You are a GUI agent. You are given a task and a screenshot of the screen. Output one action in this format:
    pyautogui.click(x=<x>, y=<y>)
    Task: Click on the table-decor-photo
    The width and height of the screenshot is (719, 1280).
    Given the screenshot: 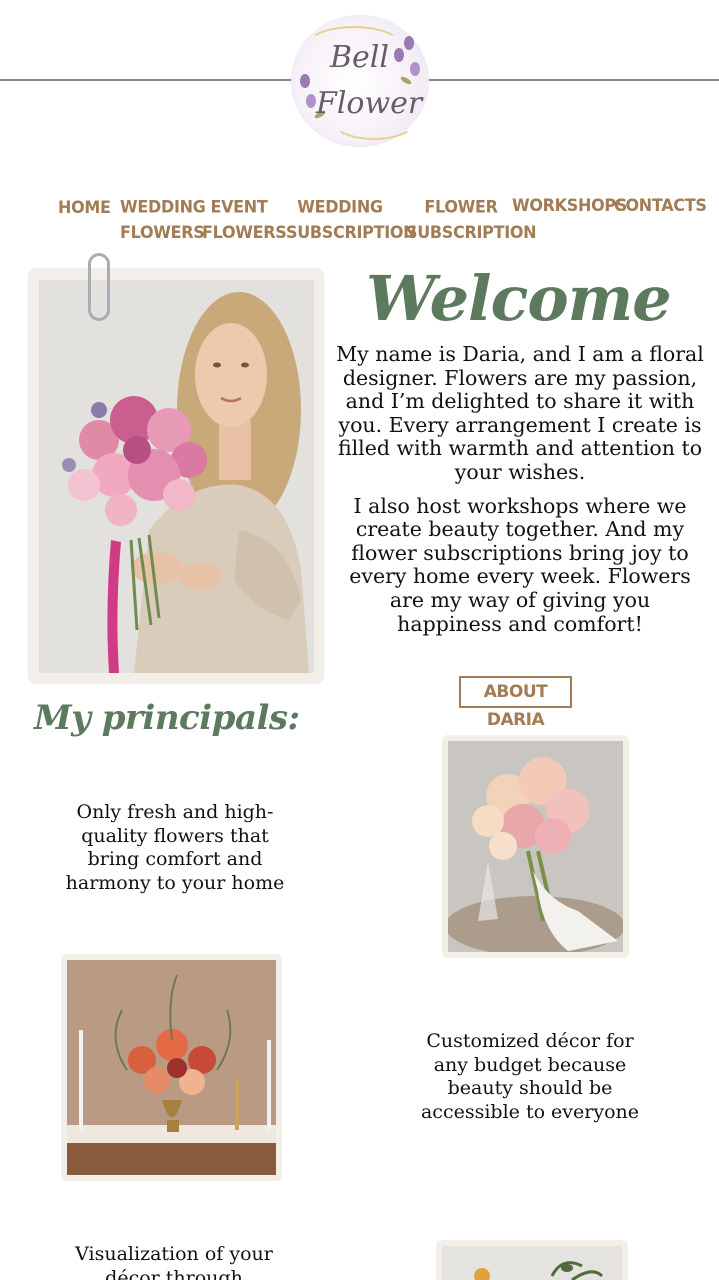 What is the action you would take?
    pyautogui.click(x=171, y=1067)
    